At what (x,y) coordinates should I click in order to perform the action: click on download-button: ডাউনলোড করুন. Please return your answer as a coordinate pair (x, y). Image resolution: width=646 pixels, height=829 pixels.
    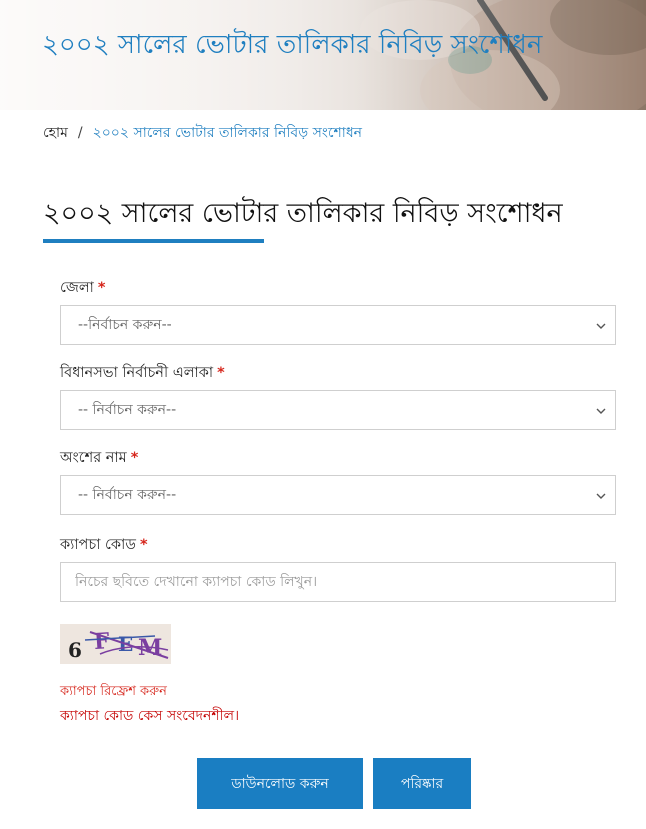
    Looking at the image, I should click on (280, 783).